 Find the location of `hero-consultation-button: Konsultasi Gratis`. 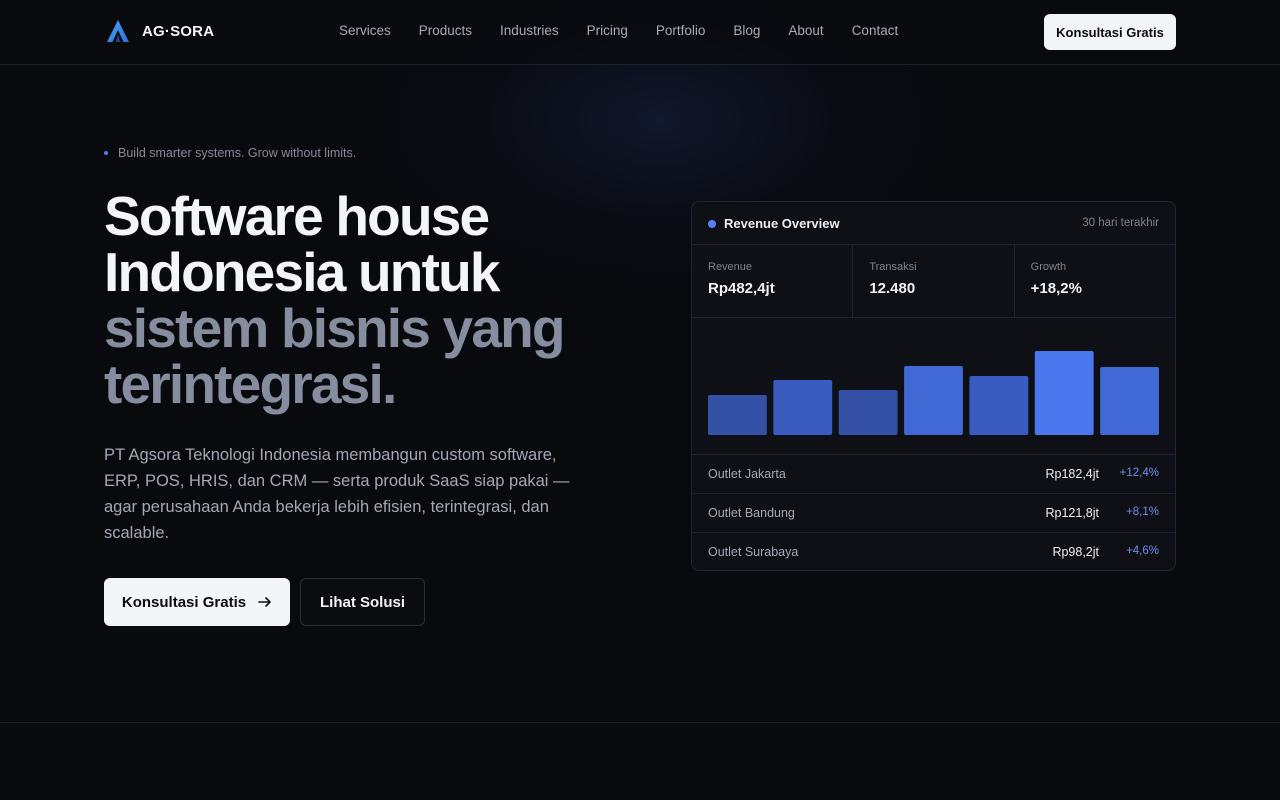

hero-consultation-button: Konsultasi Gratis is located at coordinates (197, 602).